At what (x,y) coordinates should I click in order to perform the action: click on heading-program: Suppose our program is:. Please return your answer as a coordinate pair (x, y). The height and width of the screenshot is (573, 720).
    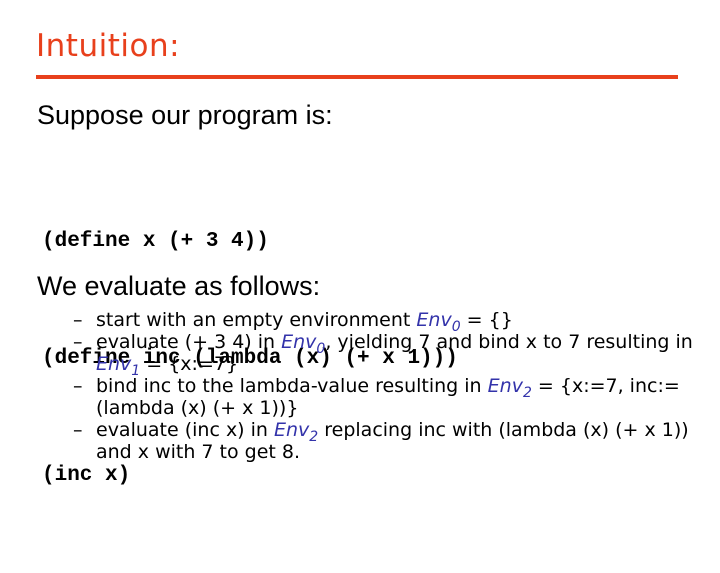
    Looking at the image, I should click on (185, 115).